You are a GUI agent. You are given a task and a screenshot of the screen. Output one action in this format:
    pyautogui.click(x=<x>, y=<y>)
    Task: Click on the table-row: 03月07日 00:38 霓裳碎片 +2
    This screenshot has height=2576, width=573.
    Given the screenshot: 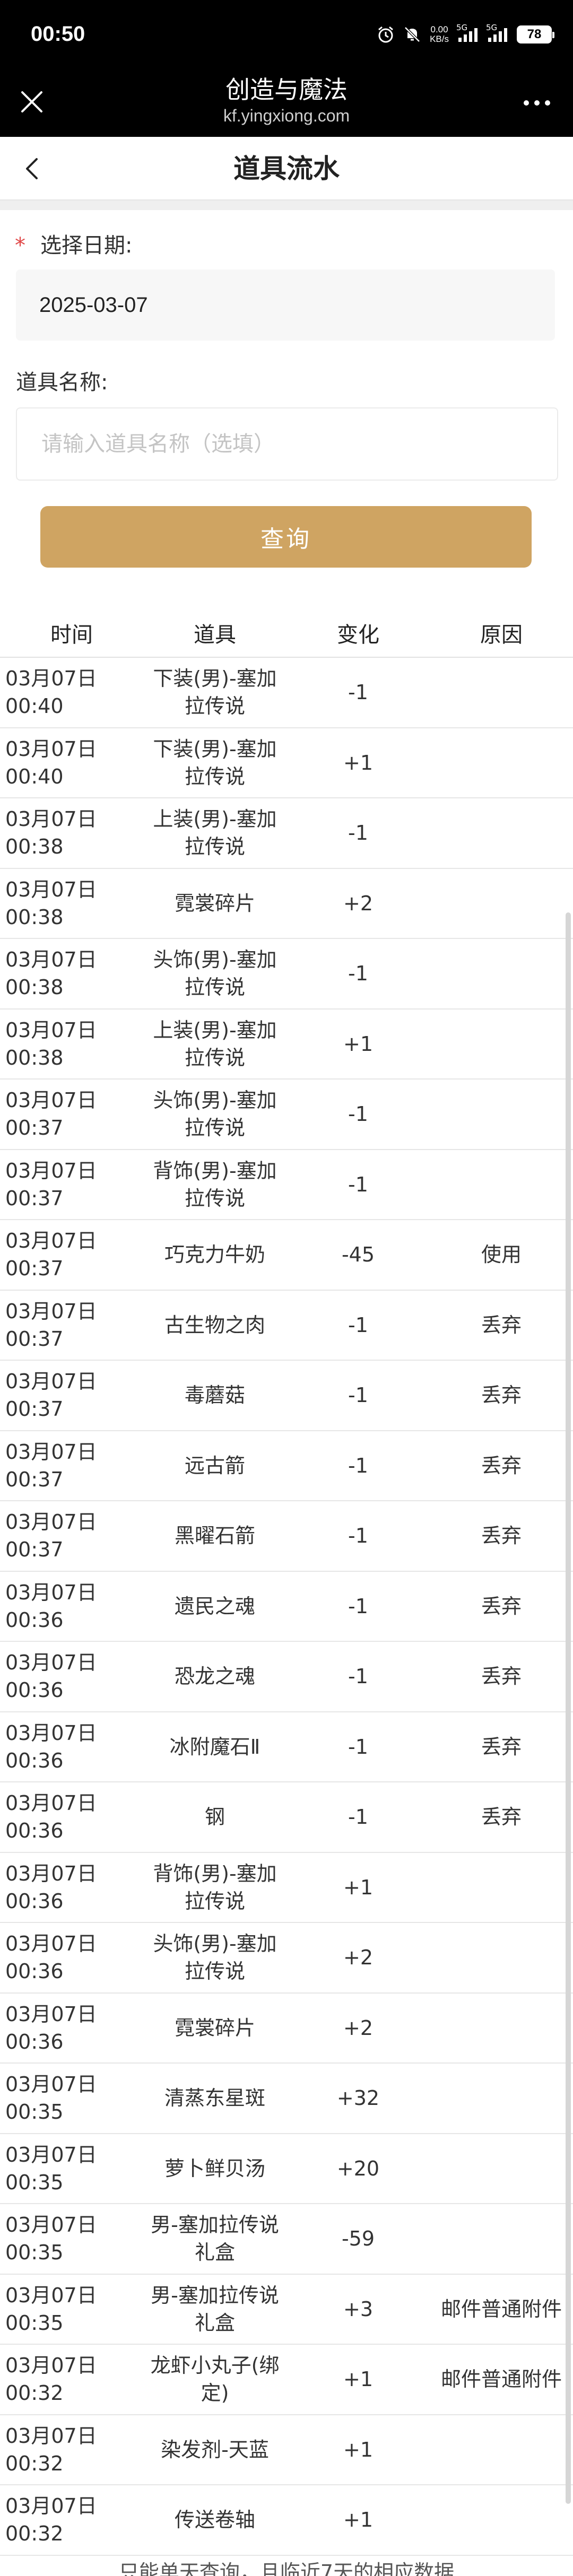 What is the action you would take?
    pyautogui.click(x=286, y=904)
    